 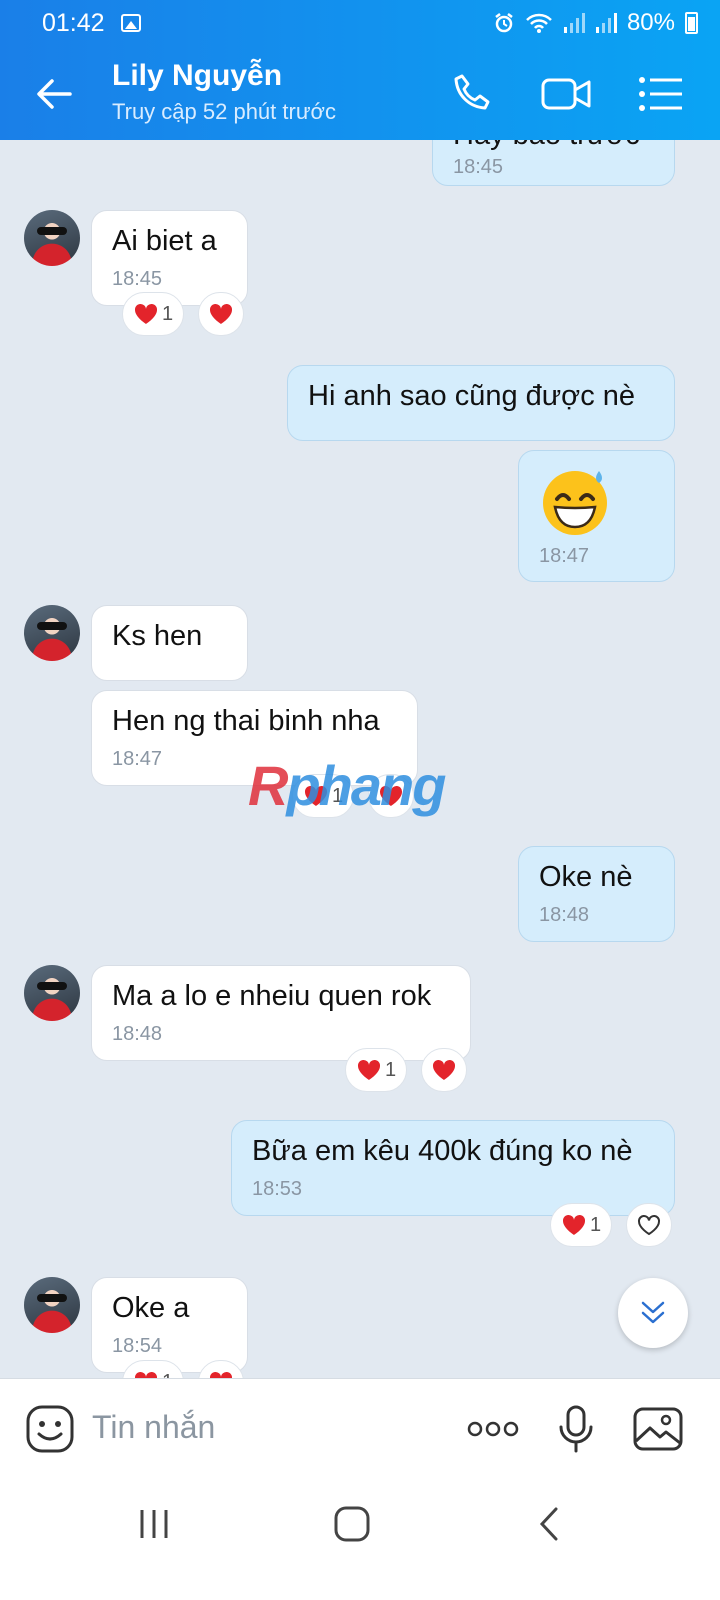 I want to click on message-bubble-outgoing: Hi anh sao cũng được nè, so click(x=481, y=403).